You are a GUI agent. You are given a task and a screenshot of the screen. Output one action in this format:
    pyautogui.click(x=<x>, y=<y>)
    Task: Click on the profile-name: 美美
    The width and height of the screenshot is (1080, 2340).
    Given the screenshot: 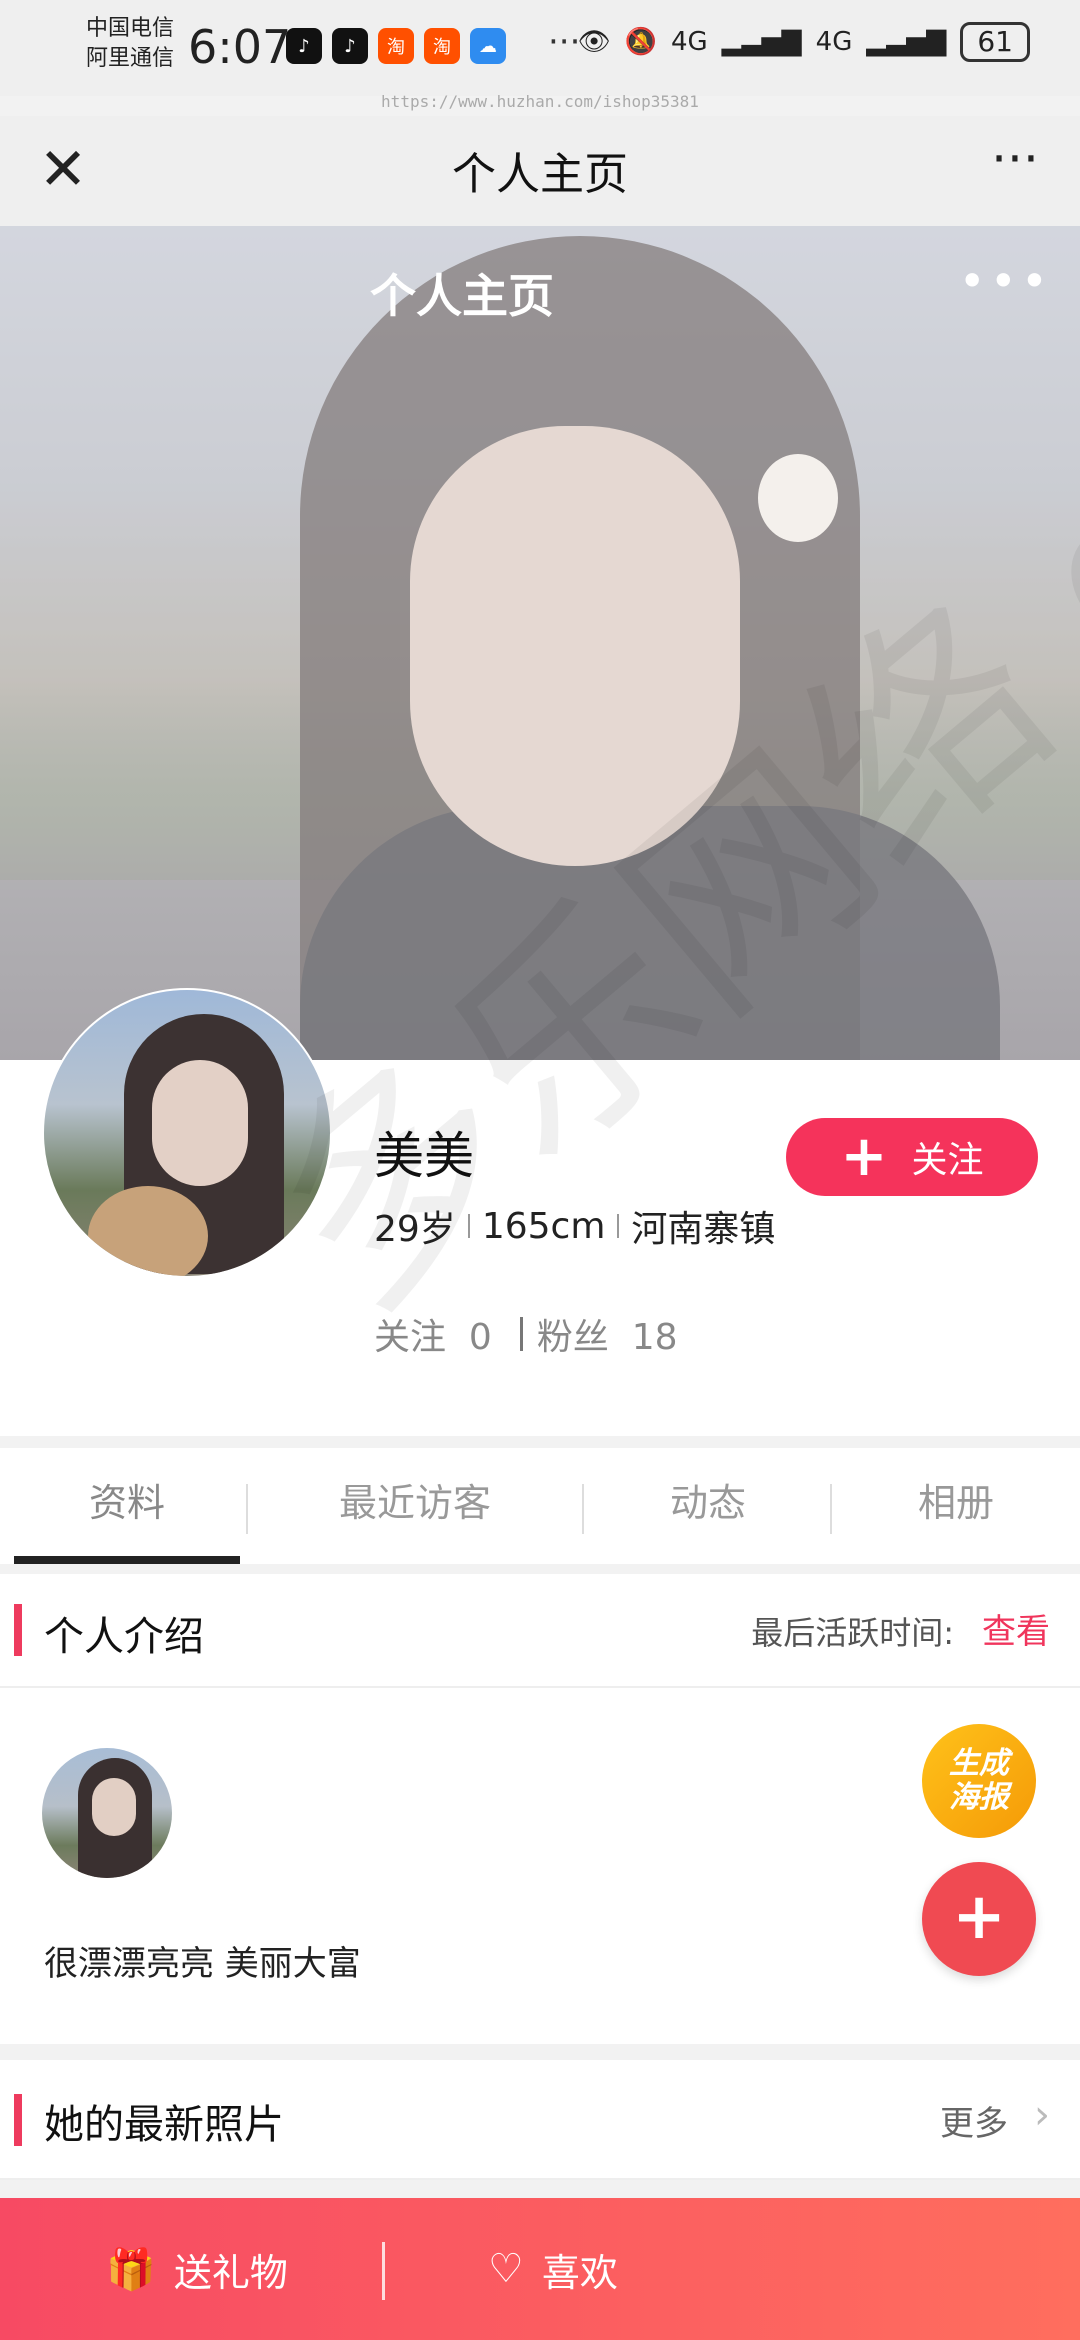 What is the action you would take?
    pyautogui.click(x=424, y=1156)
    